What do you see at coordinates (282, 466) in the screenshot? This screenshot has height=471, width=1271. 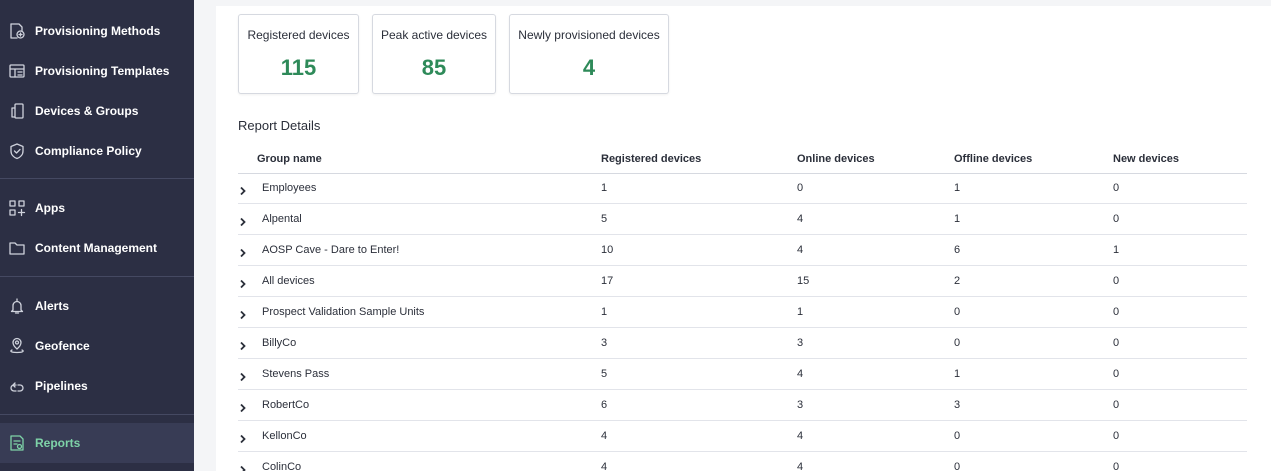 I see `group-name-cell: ColinCo` at bounding box center [282, 466].